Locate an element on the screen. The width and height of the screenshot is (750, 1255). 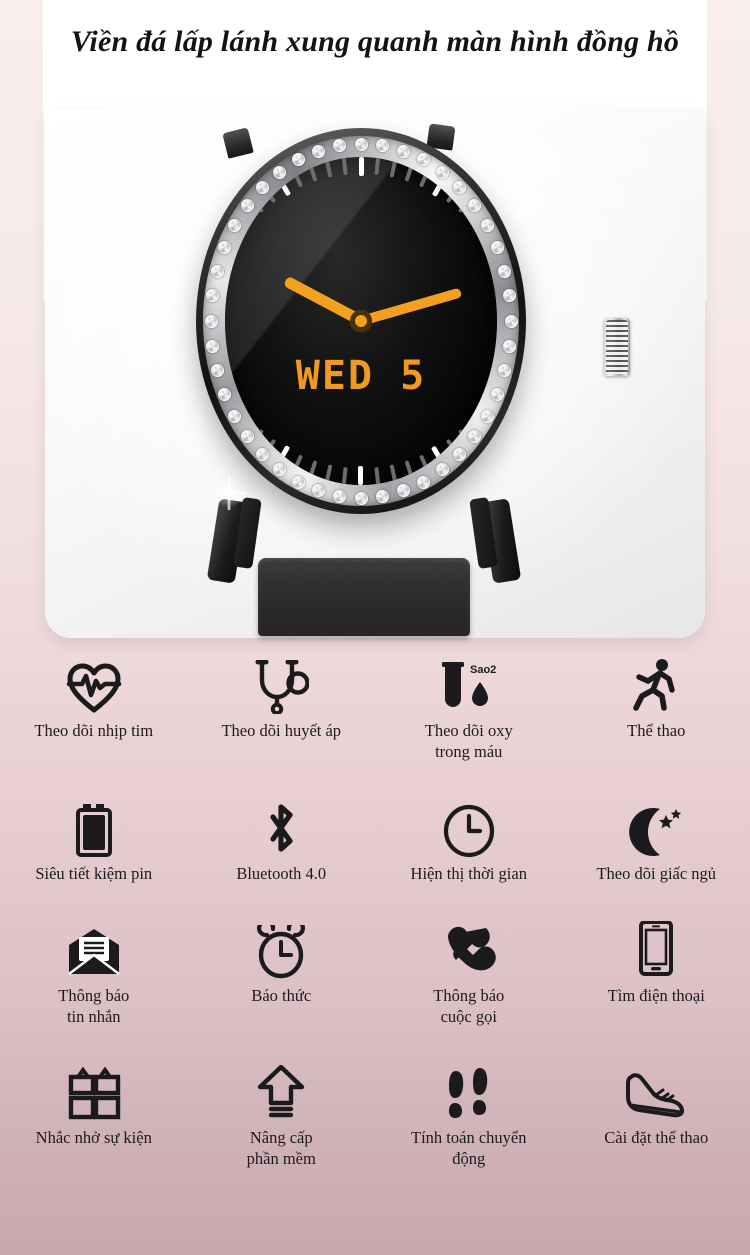
alarm-clock-icon is located at coordinates (282, 948).